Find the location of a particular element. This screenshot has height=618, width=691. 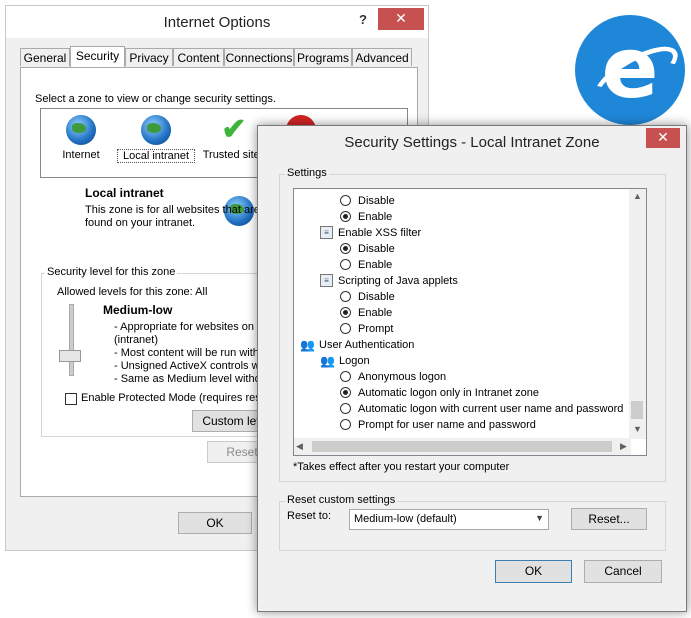

tab-general: General is located at coordinates (45, 57).